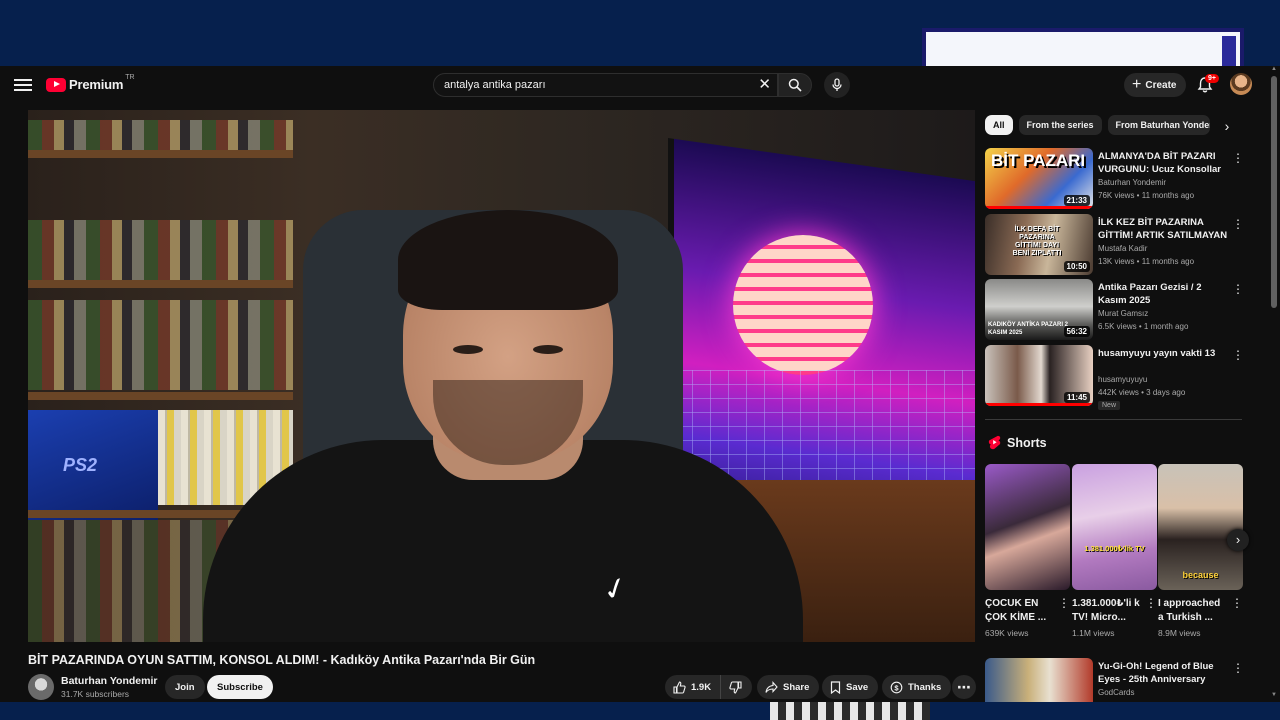 The width and height of the screenshot is (1280, 720). Describe the element at coordinates (1038, 160) in the screenshot. I see `thumbnail-text: BİT PAZARI` at that location.